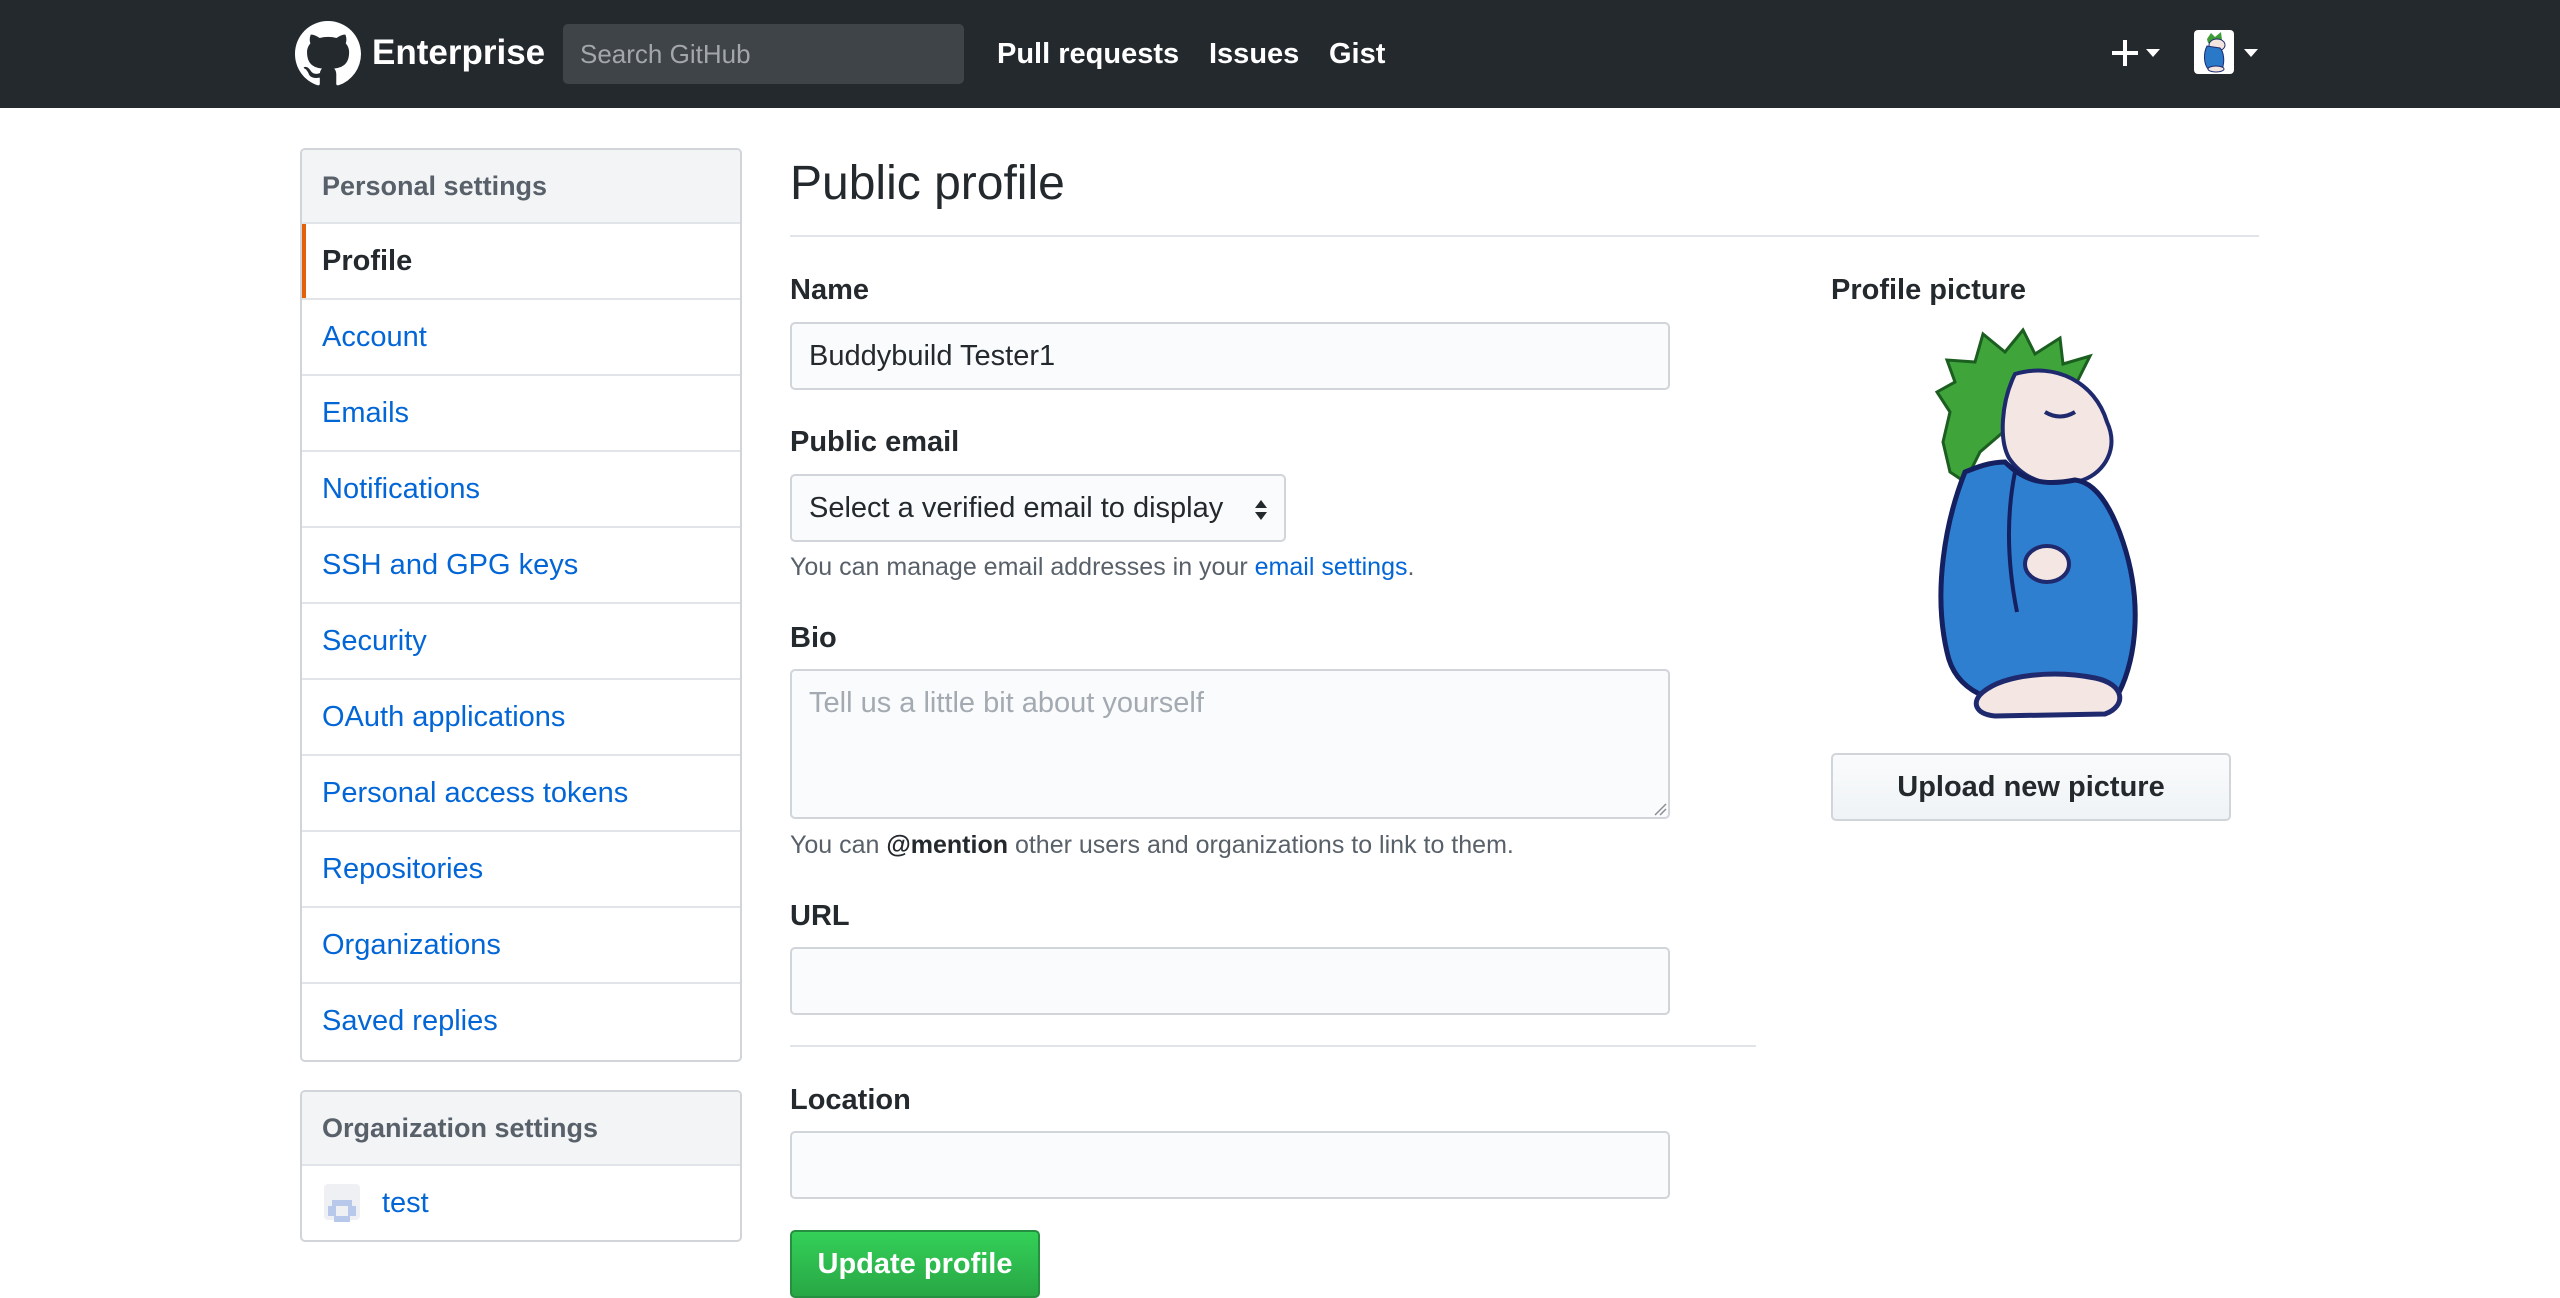  I want to click on profile-picture-label: Profile picture, so click(1928, 290).